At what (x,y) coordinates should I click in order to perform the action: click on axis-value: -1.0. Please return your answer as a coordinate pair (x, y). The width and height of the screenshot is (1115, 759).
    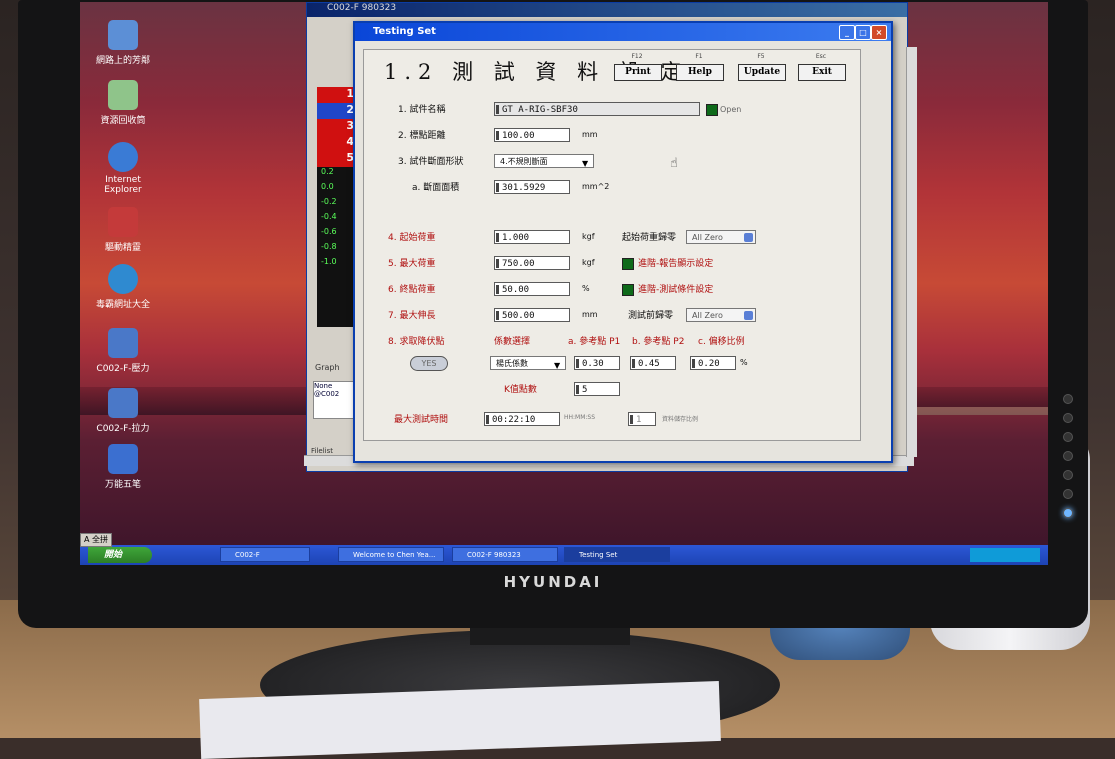
    Looking at the image, I should click on (329, 261).